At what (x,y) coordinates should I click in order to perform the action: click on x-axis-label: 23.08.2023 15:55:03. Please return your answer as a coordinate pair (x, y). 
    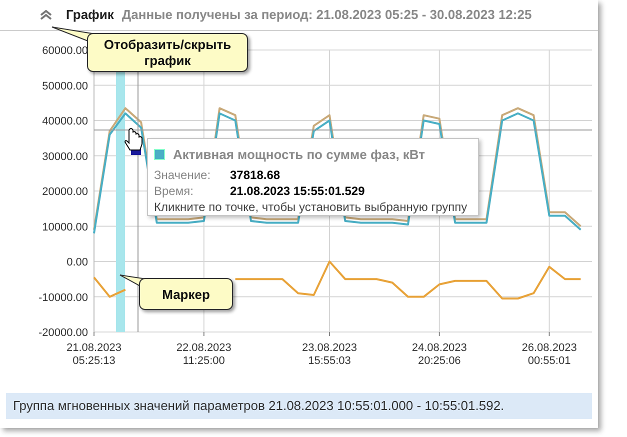
    Looking at the image, I should click on (330, 354).